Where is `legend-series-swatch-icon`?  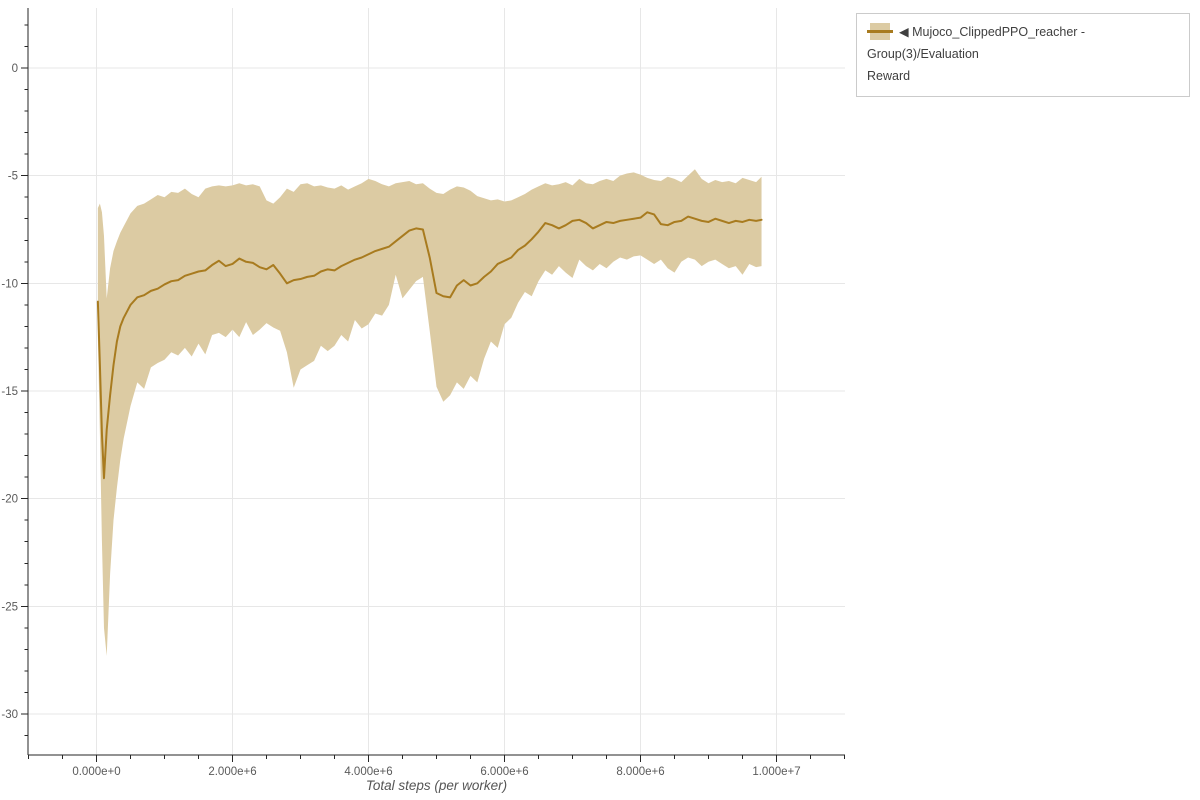
legend-series-swatch-icon is located at coordinates (880, 31).